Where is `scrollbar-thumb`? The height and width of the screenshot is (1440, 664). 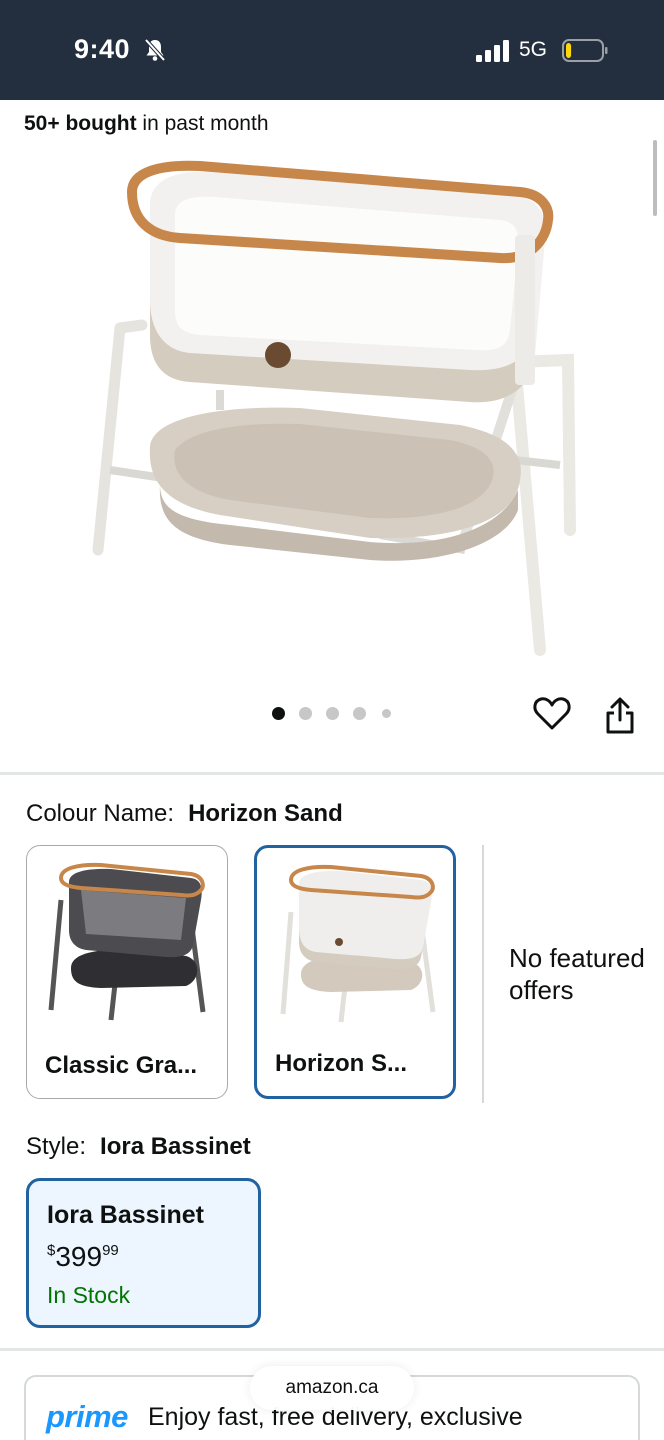 scrollbar-thumb is located at coordinates (655, 178).